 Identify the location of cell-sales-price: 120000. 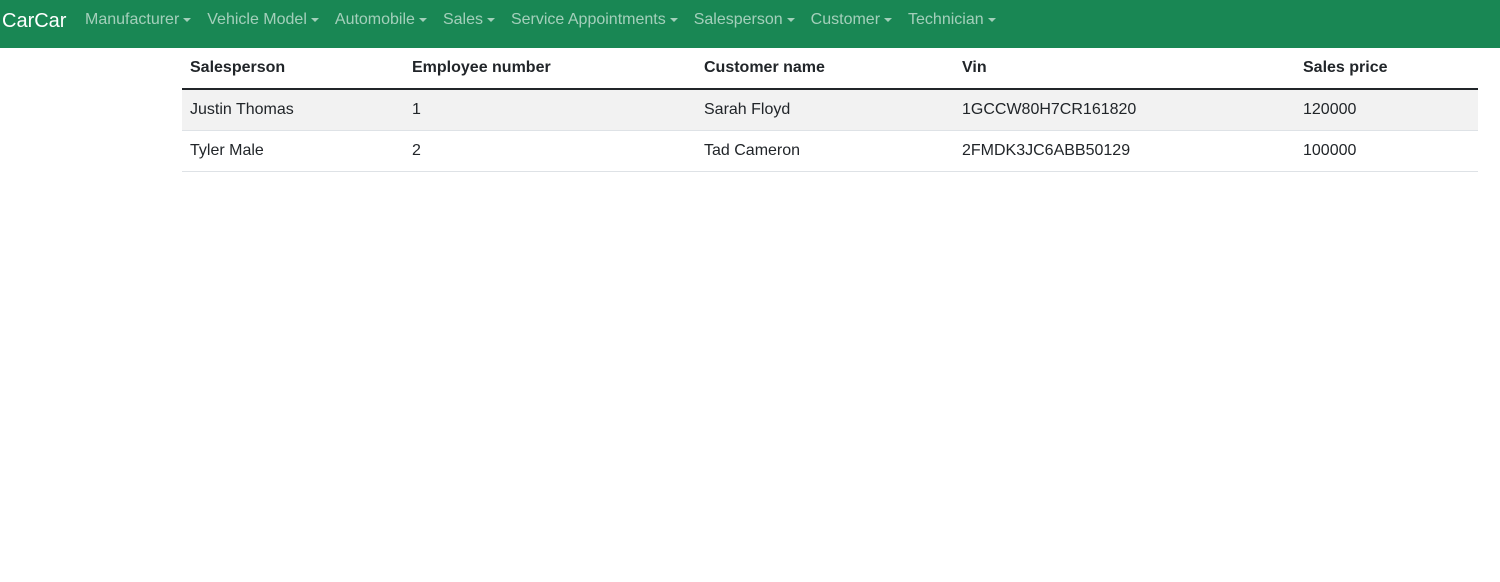
(1386, 110).